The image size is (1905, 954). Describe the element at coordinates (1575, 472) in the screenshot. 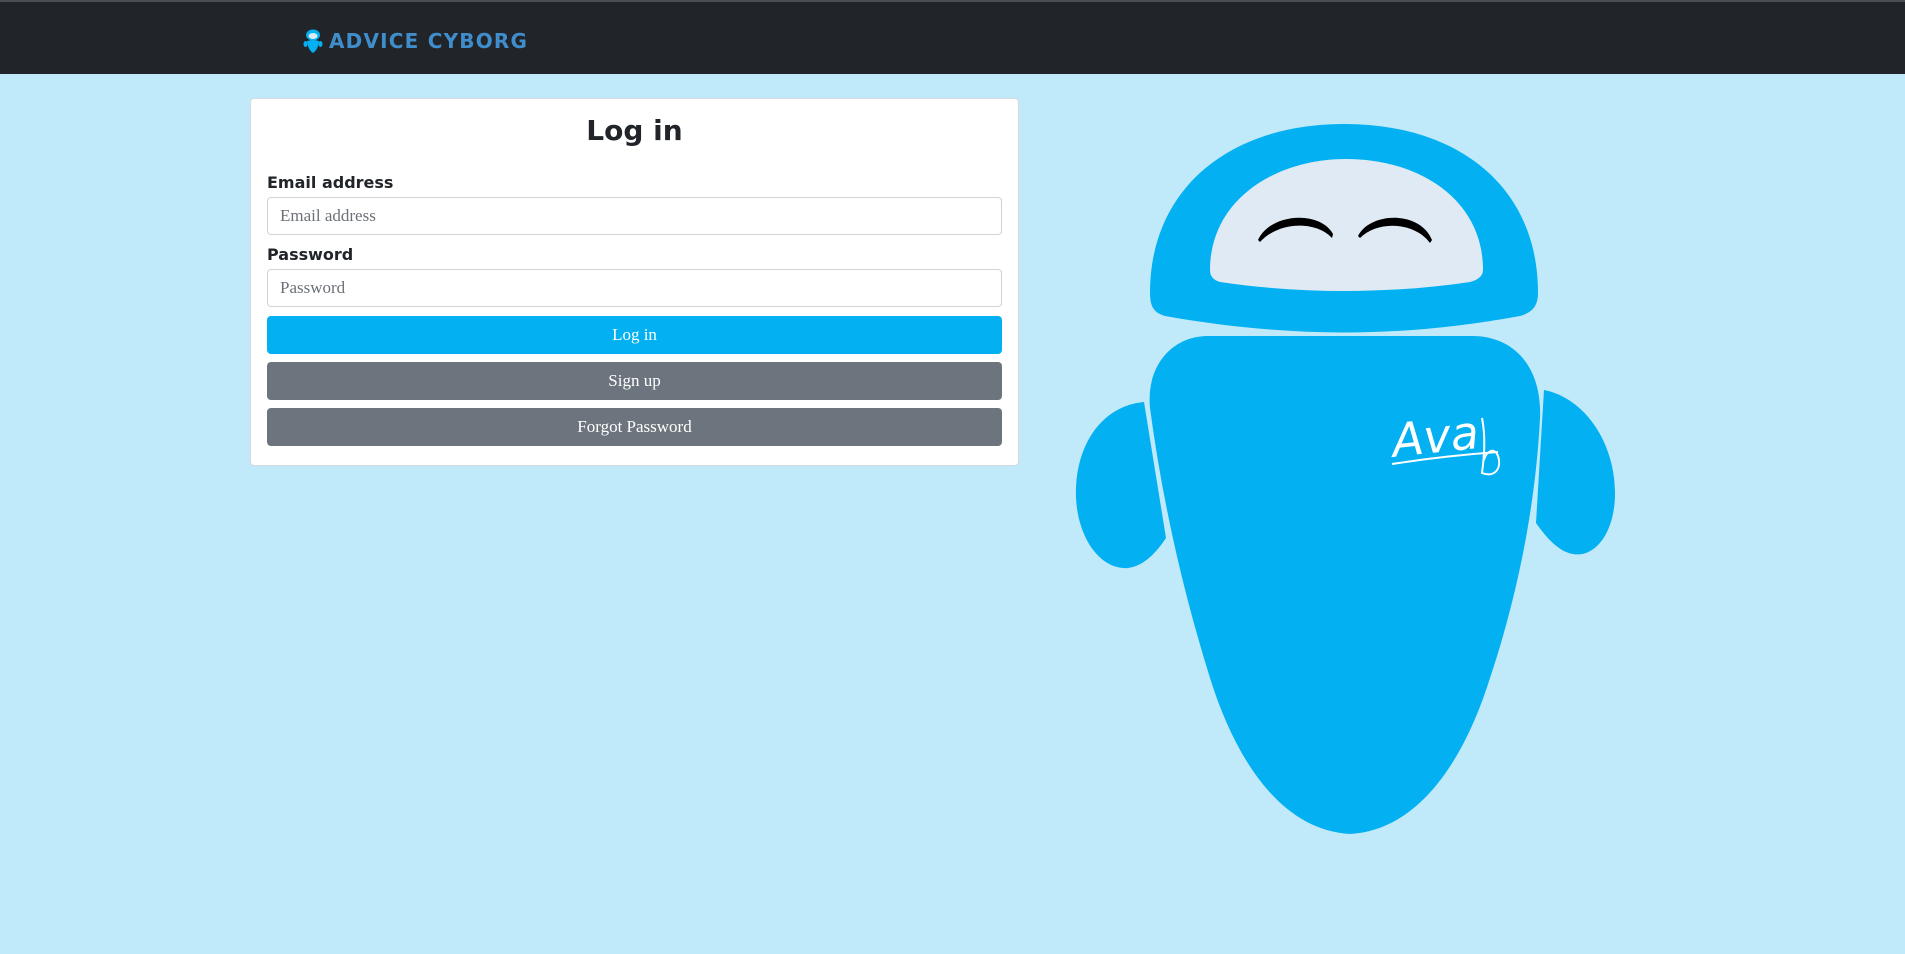

I see `mascot-right-arm` at that location.